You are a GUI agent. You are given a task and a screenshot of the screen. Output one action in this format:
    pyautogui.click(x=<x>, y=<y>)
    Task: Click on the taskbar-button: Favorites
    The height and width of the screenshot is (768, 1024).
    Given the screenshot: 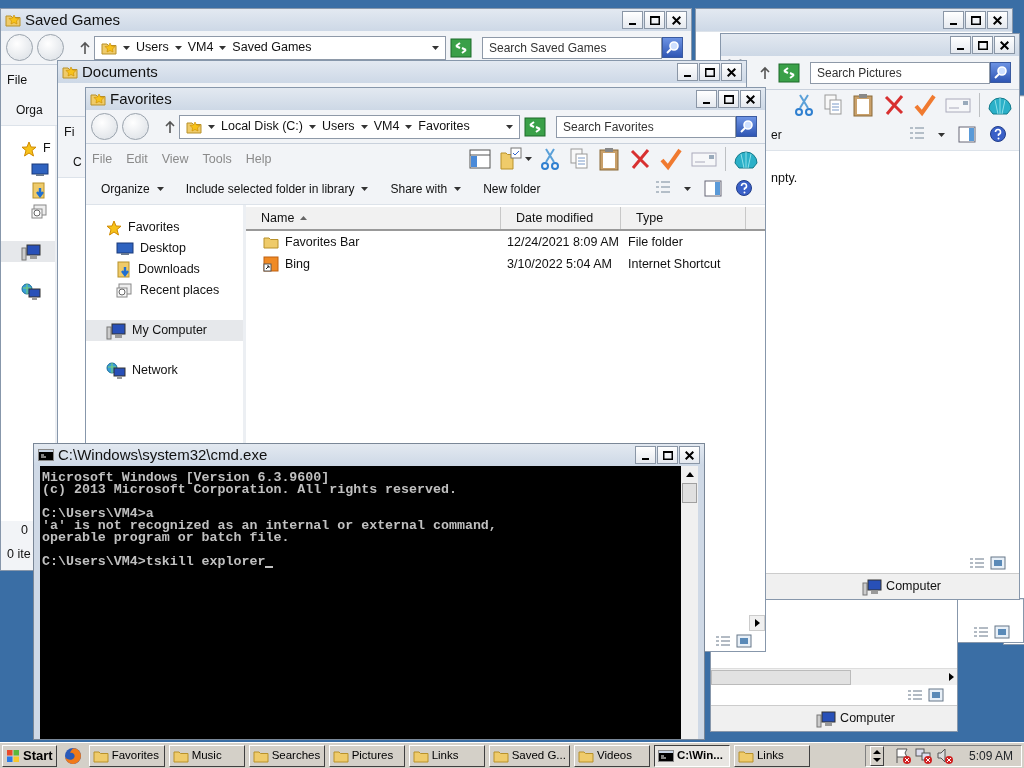 What is the action you would take?
    pyautogui.click(x=126, y=755)
    